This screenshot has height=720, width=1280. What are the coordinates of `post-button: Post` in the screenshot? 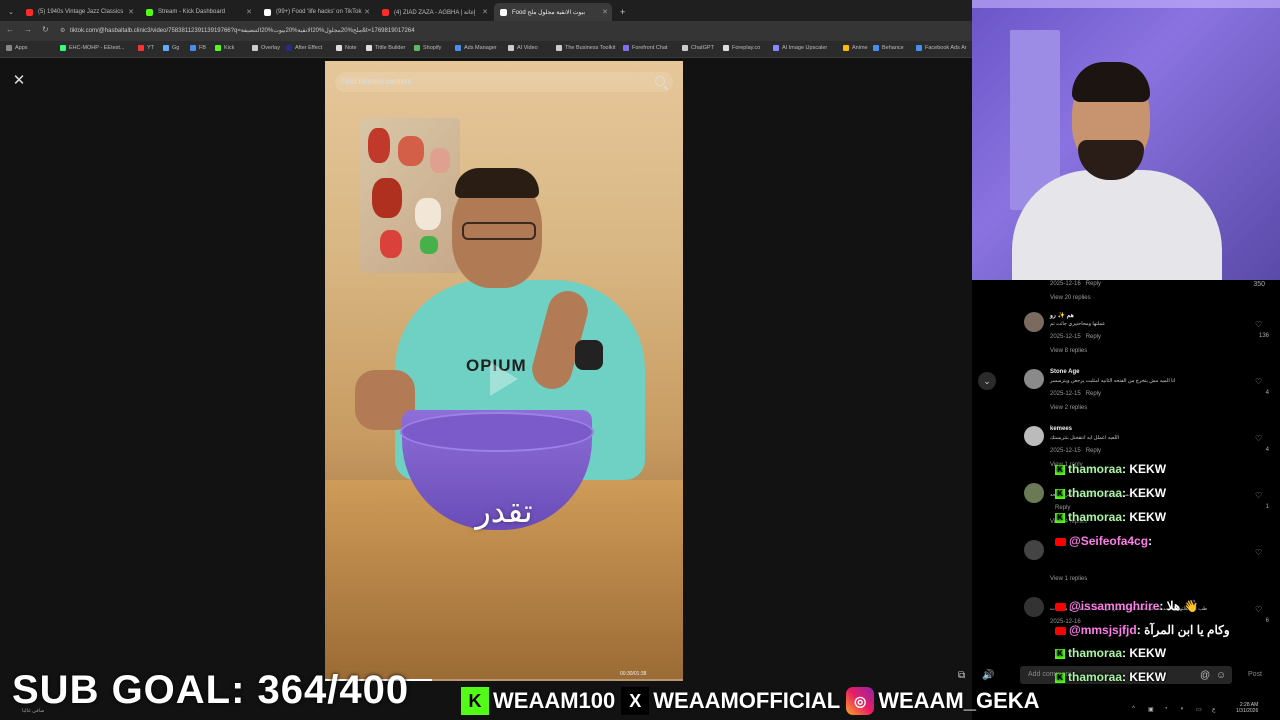 It's located at (1255, 674).